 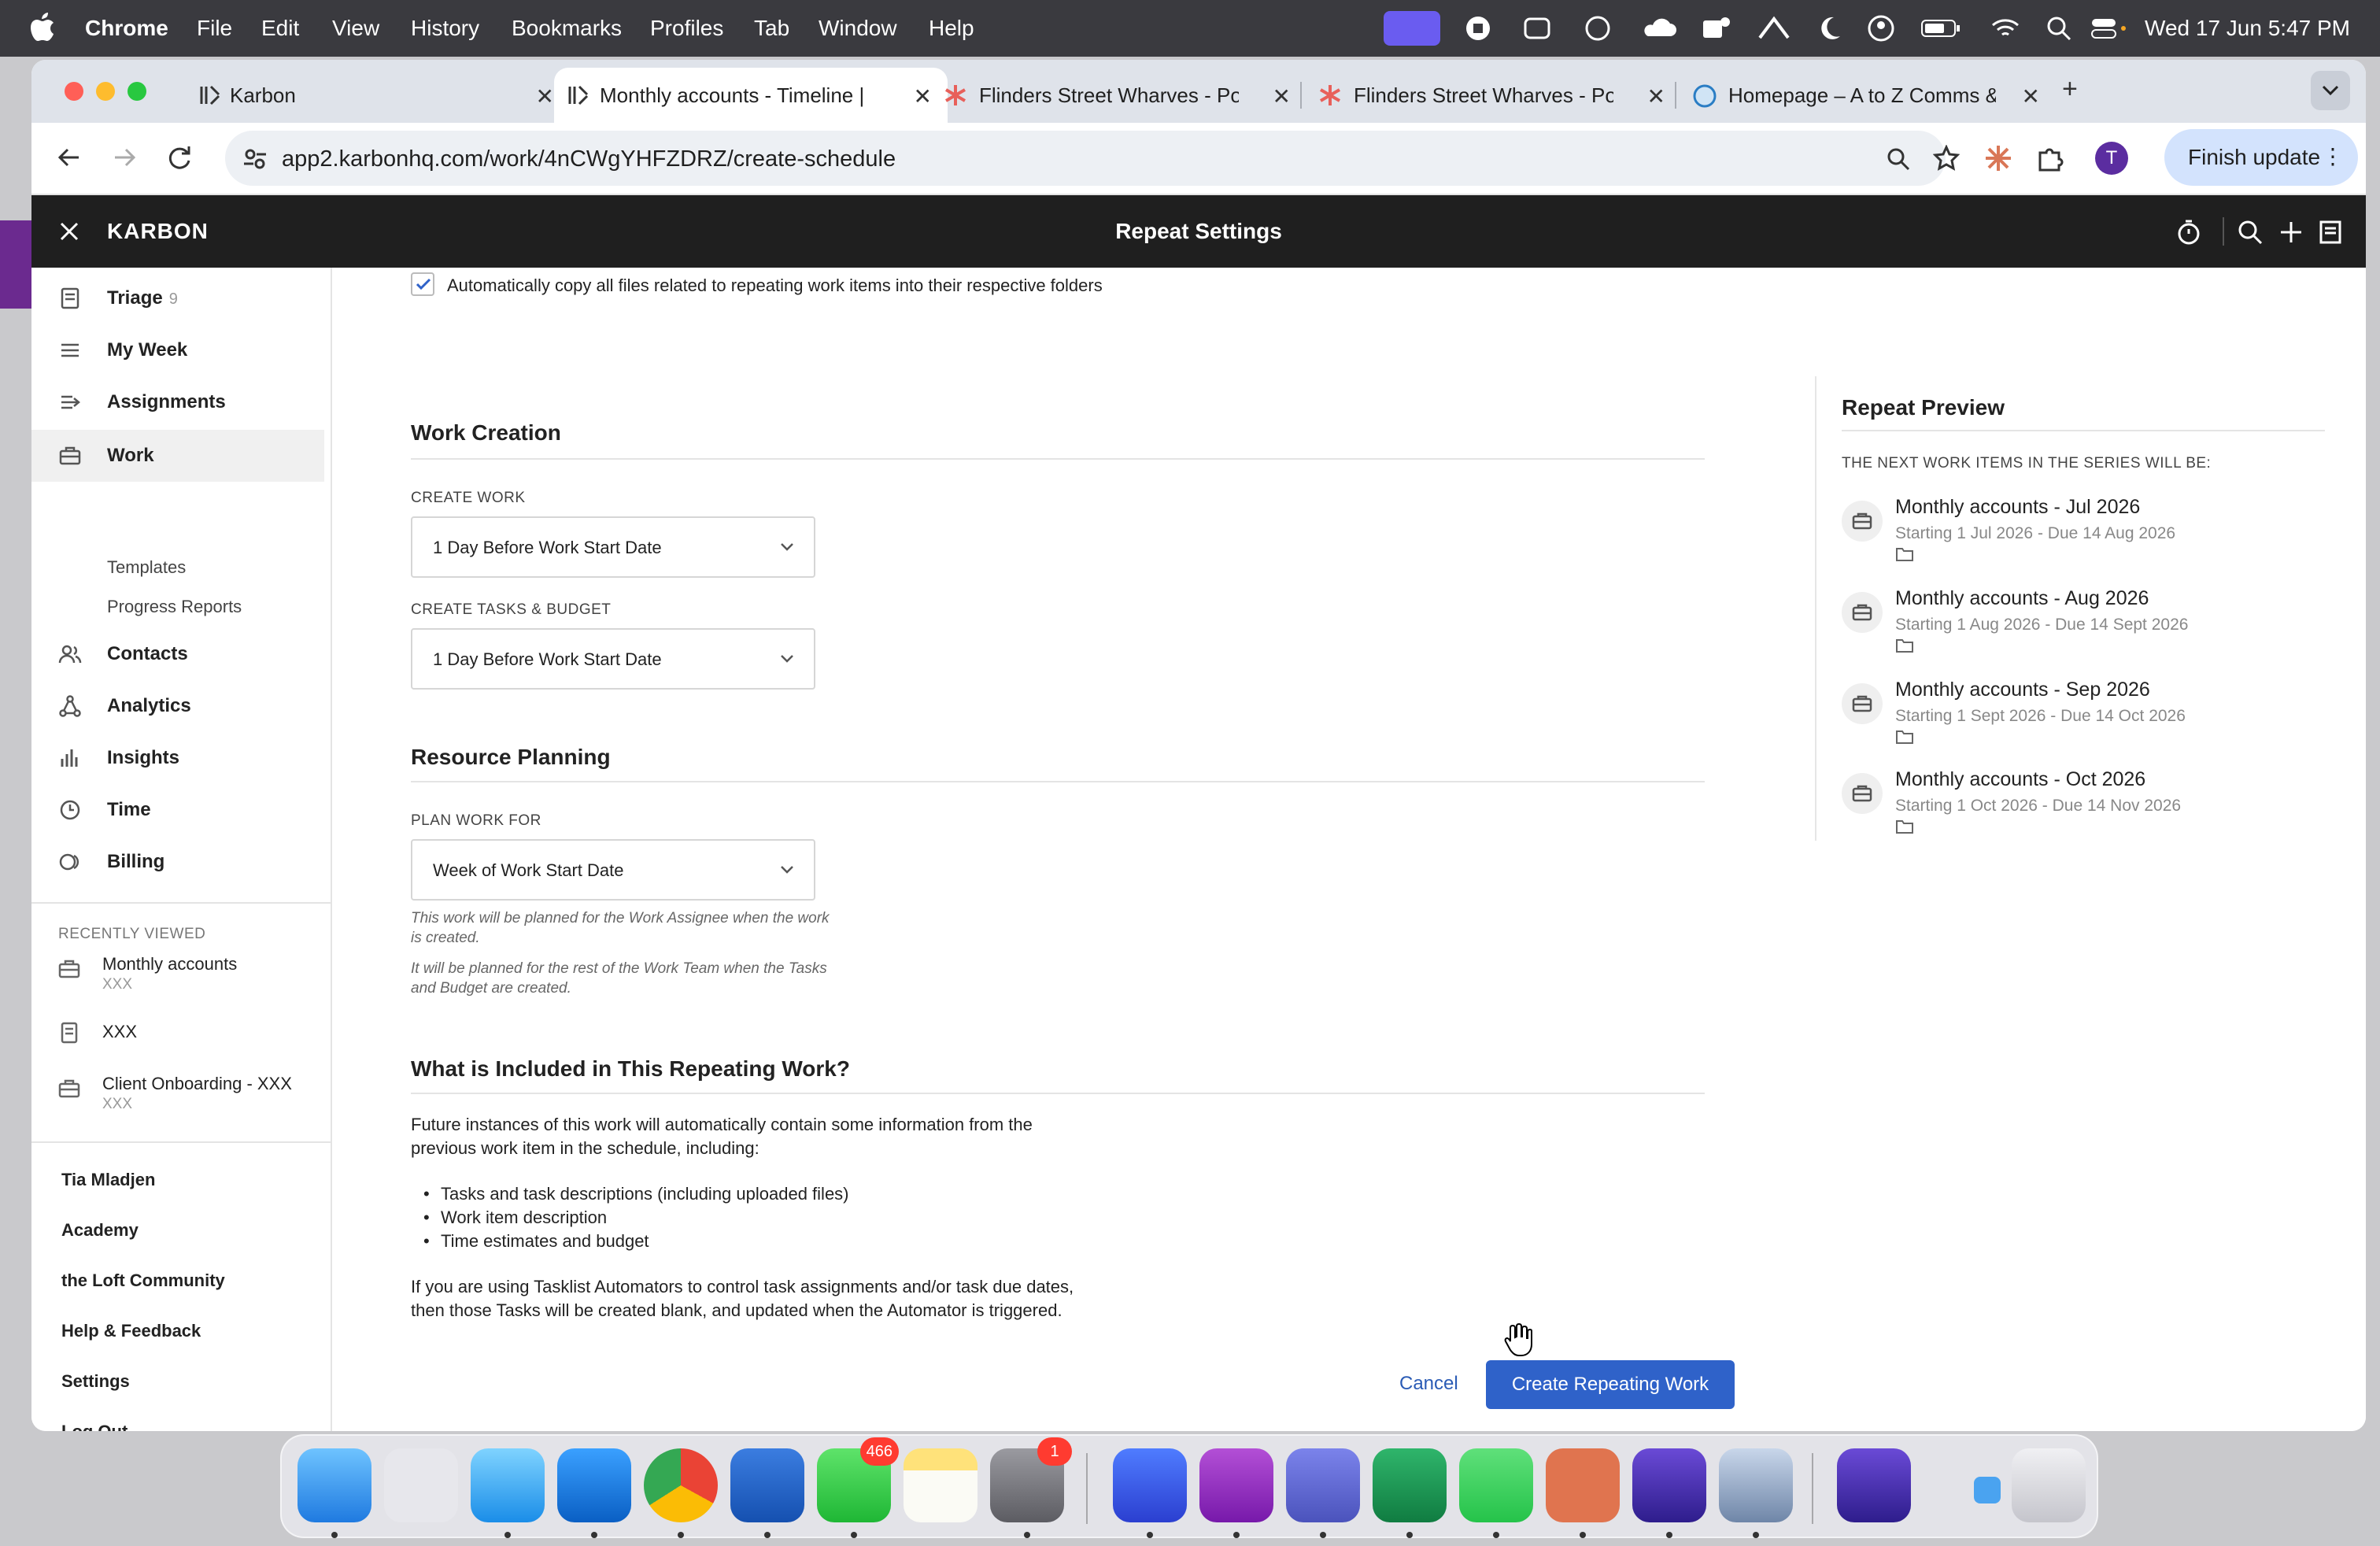 I want to click on bookmark-star-icon, so click(x=1946, y=158).